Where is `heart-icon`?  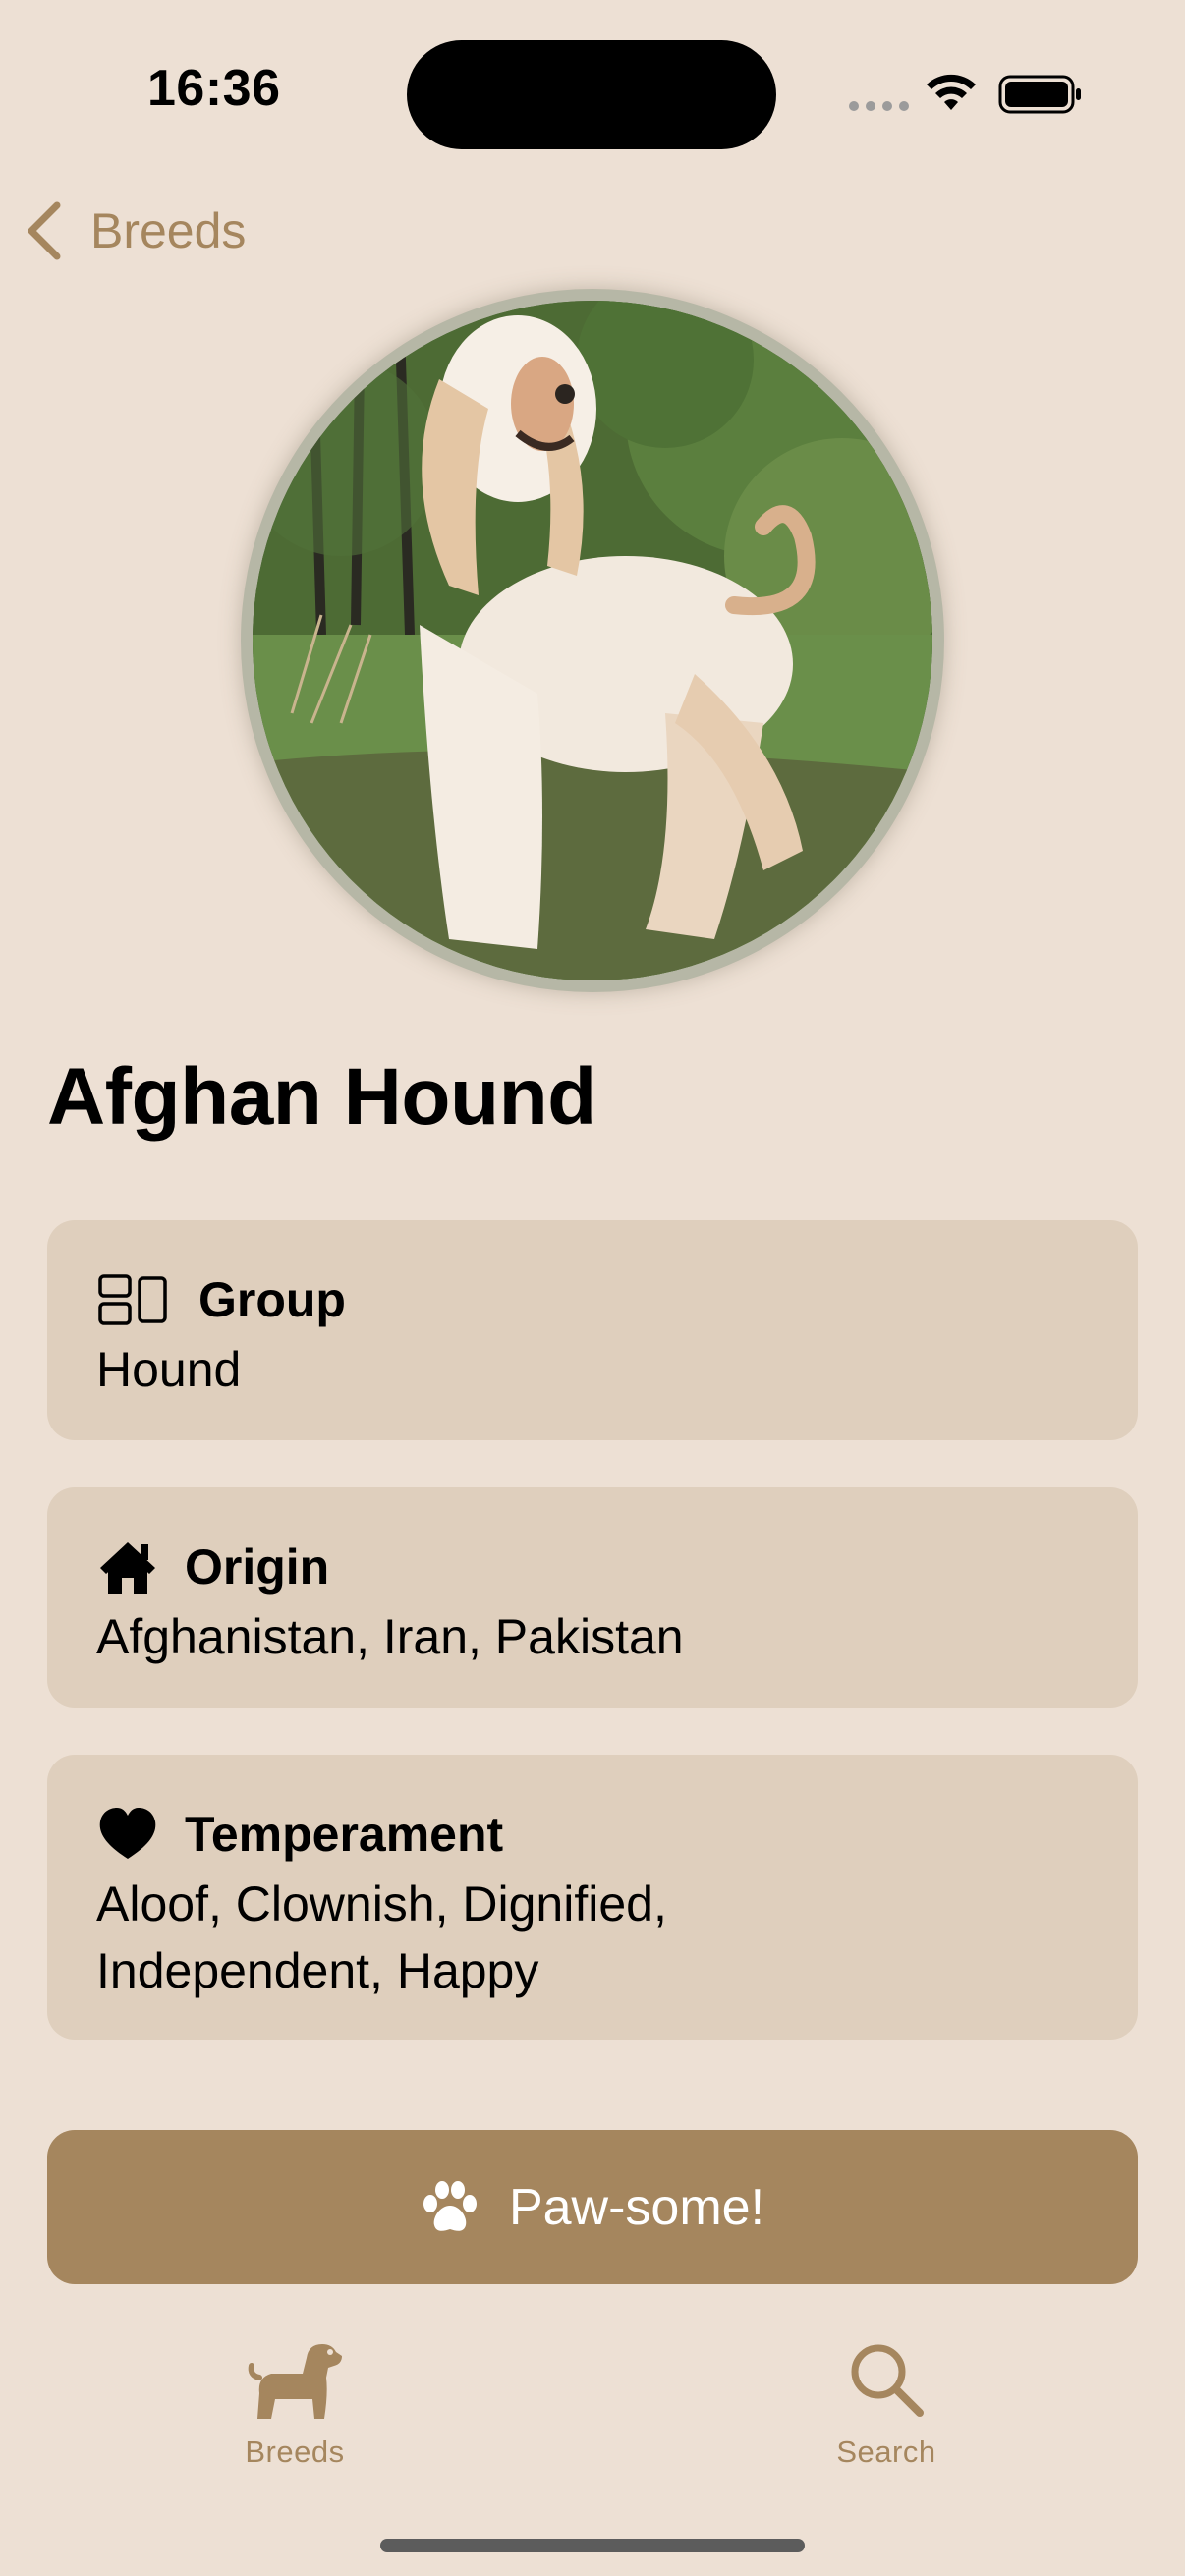
heart-icon is located at coordinates (128, 1833).